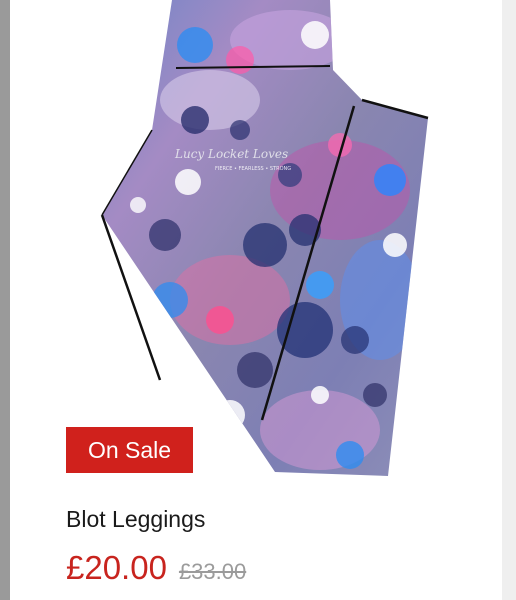 Image resolution: width=516 pixels, height=600 pixels. Describe the element at coordinates (253, 169) in the screenshot. I see `brand-tagline: FIERCE • FEARLESS • STRONG` at that location.